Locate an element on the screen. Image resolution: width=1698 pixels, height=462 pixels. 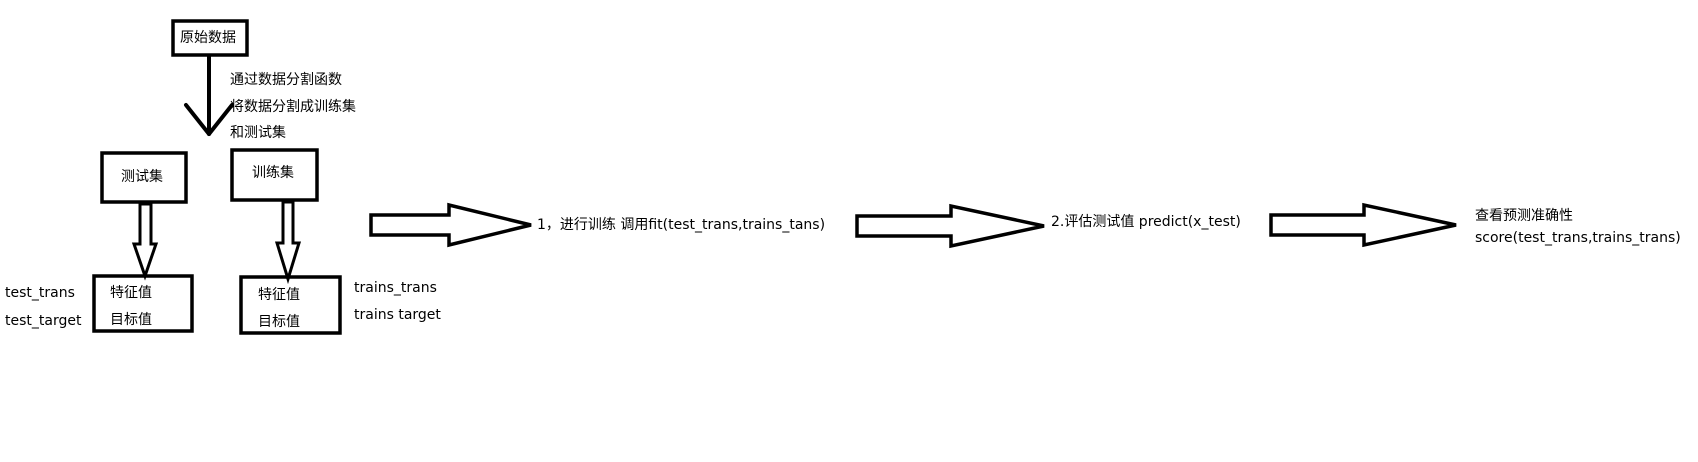
test-set-label: 测试集 is located at coordinates (142, 177).